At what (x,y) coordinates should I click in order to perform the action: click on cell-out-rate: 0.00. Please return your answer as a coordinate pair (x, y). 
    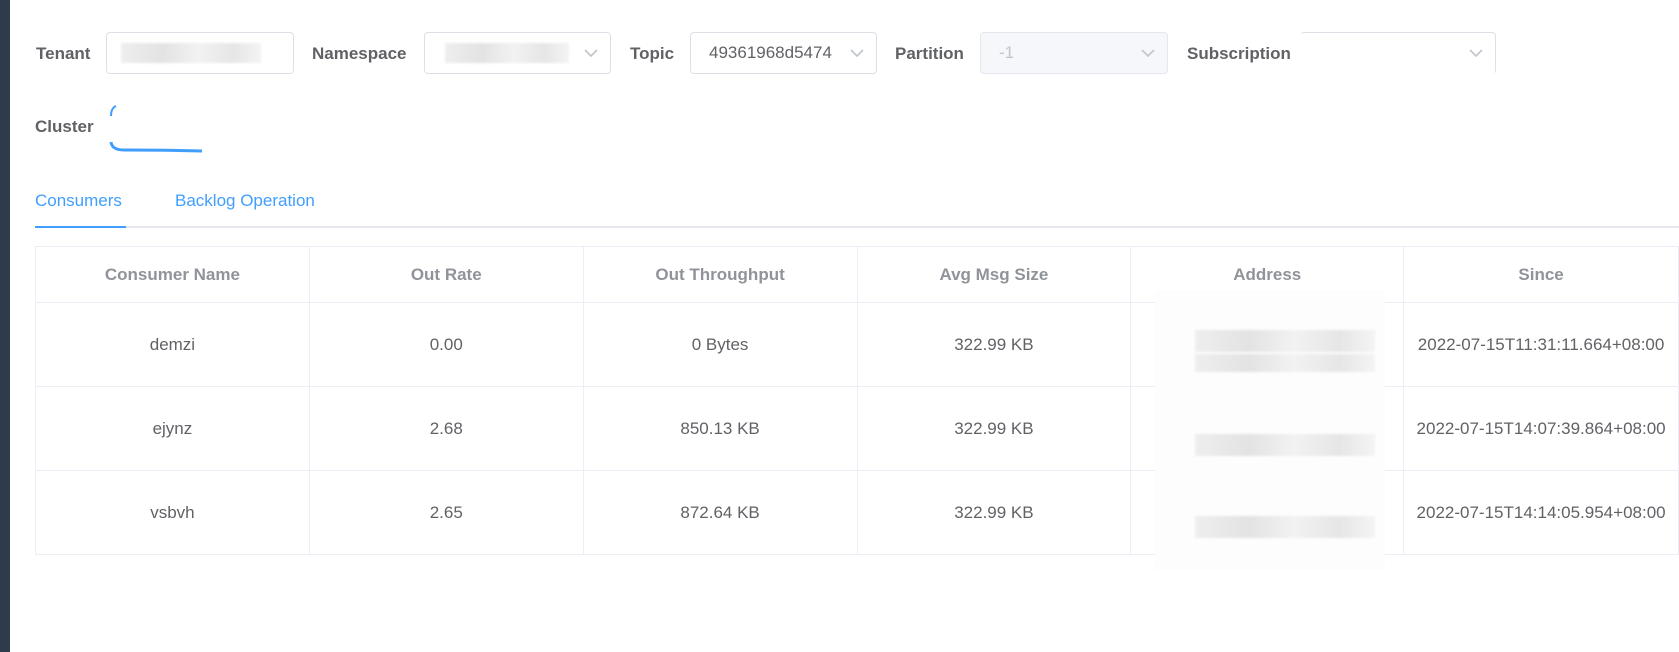
    Looking at the image, I should click on (446, 344).